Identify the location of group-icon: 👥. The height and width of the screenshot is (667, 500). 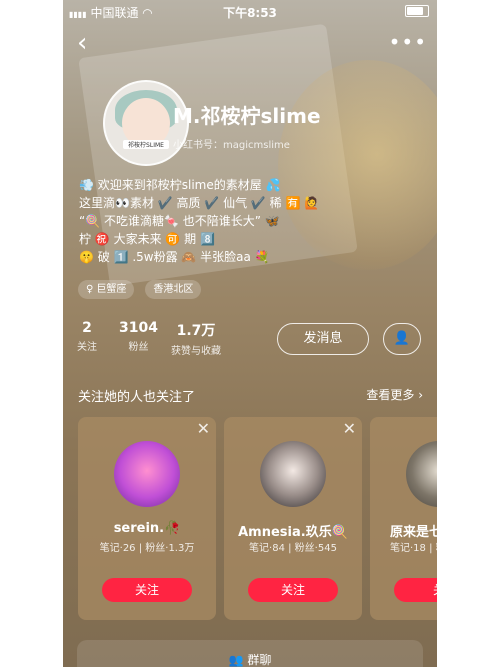
(236, 660).